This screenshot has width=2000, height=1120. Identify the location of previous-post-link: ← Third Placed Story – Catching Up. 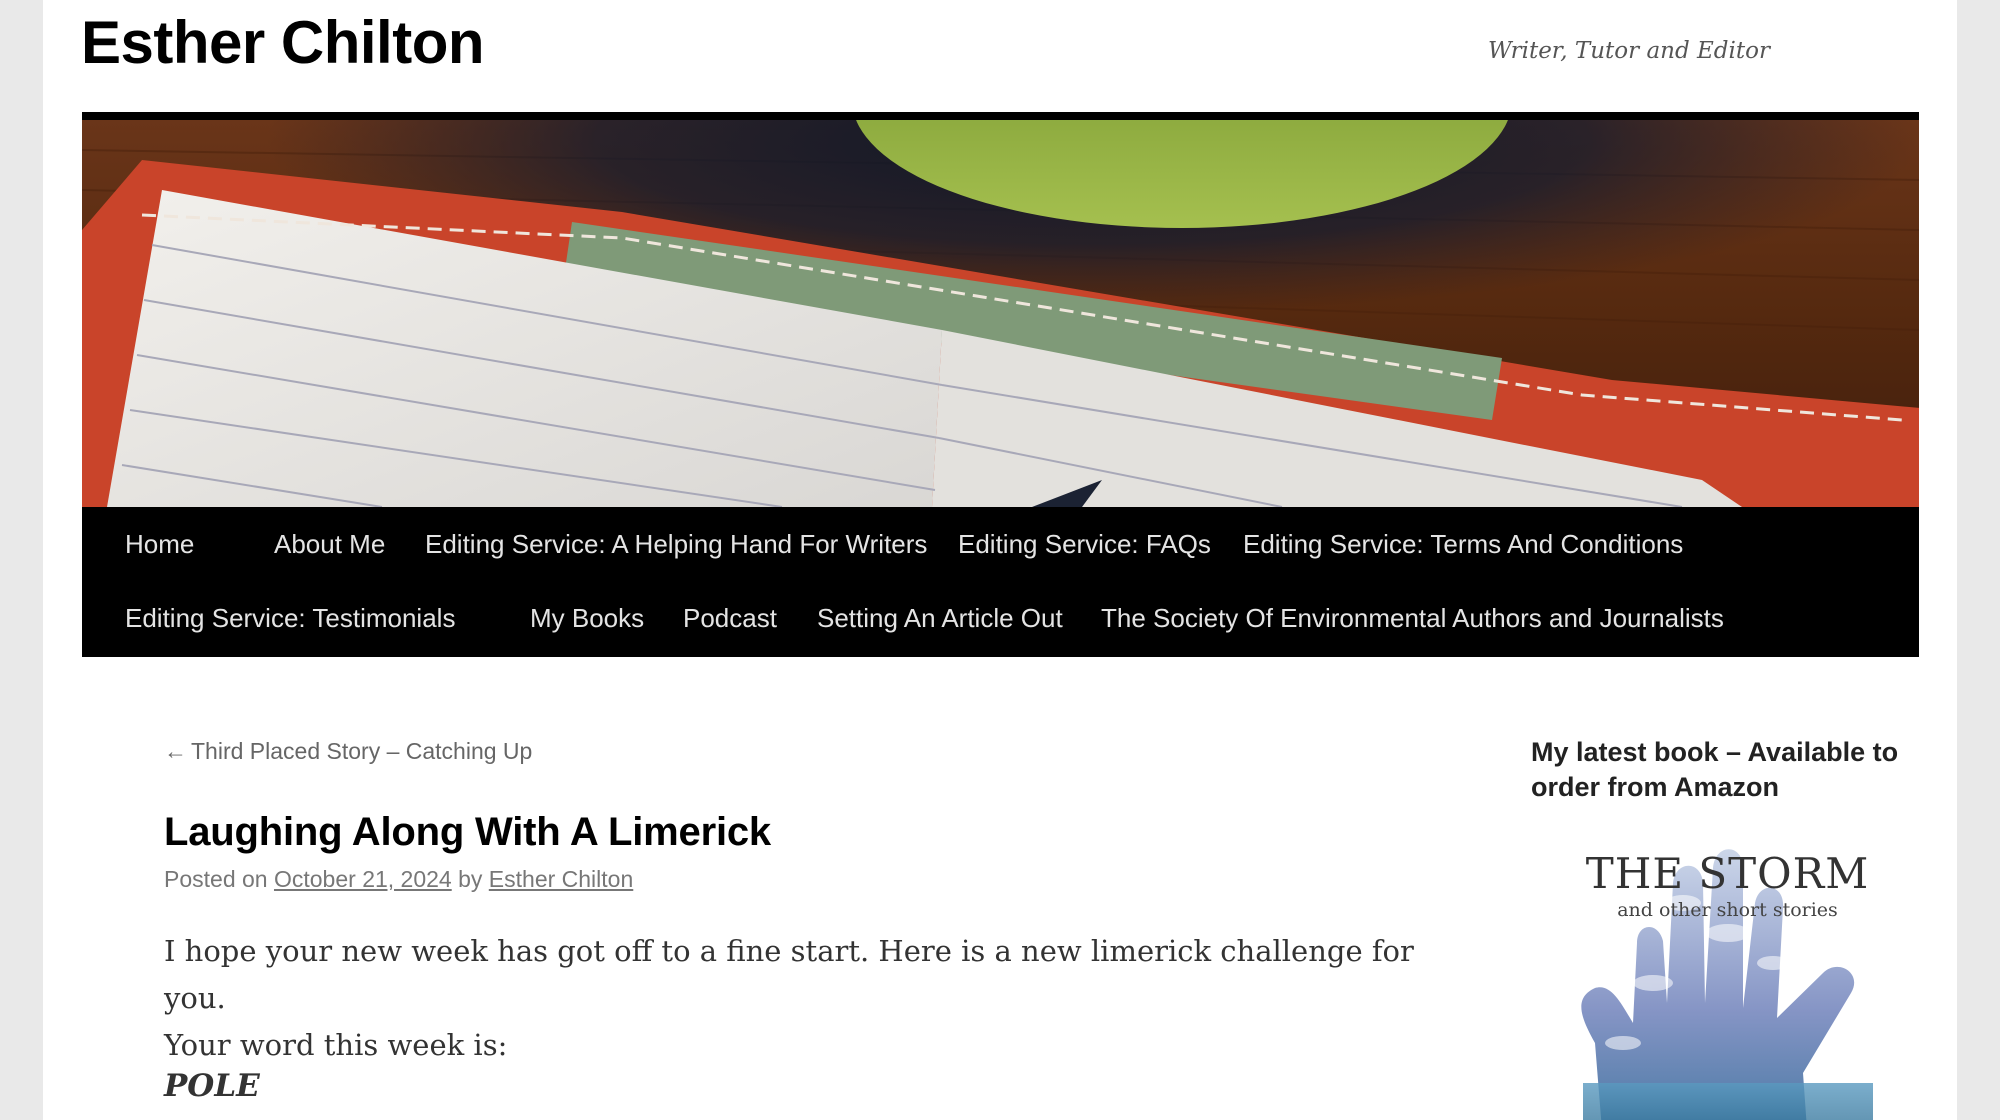
(348, 751).